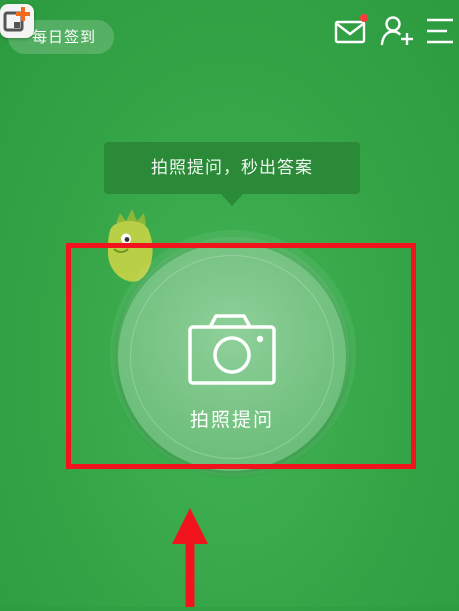 This screenshot has width=459, height=611. Describe the element at coordinates (364, 18) in the screenshot. I see `notification-dot` at that location.